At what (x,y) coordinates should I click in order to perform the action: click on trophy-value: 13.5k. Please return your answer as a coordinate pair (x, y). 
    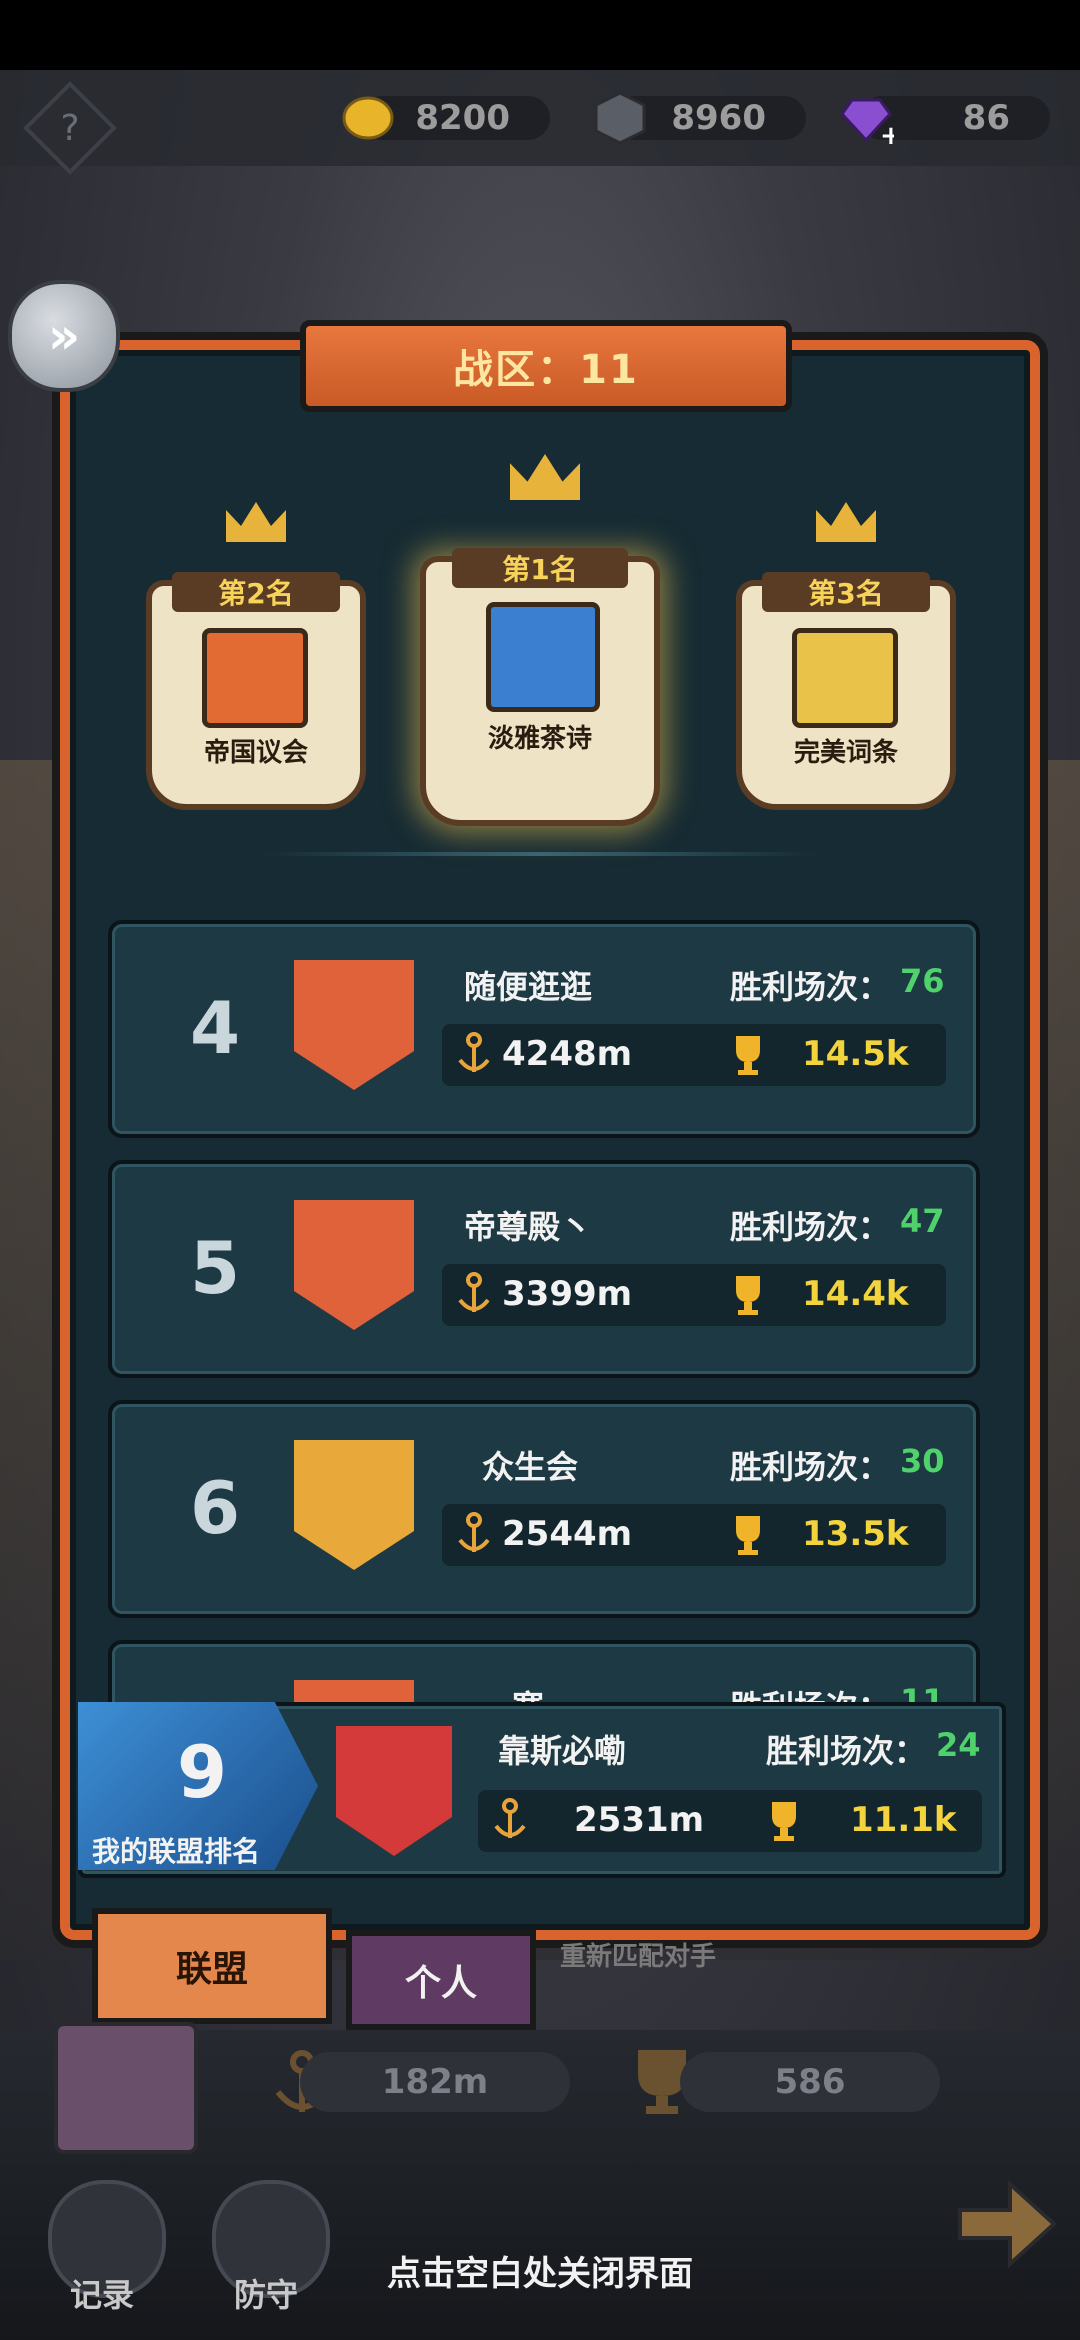
    Looking at the image, I should click on (855, 1534).